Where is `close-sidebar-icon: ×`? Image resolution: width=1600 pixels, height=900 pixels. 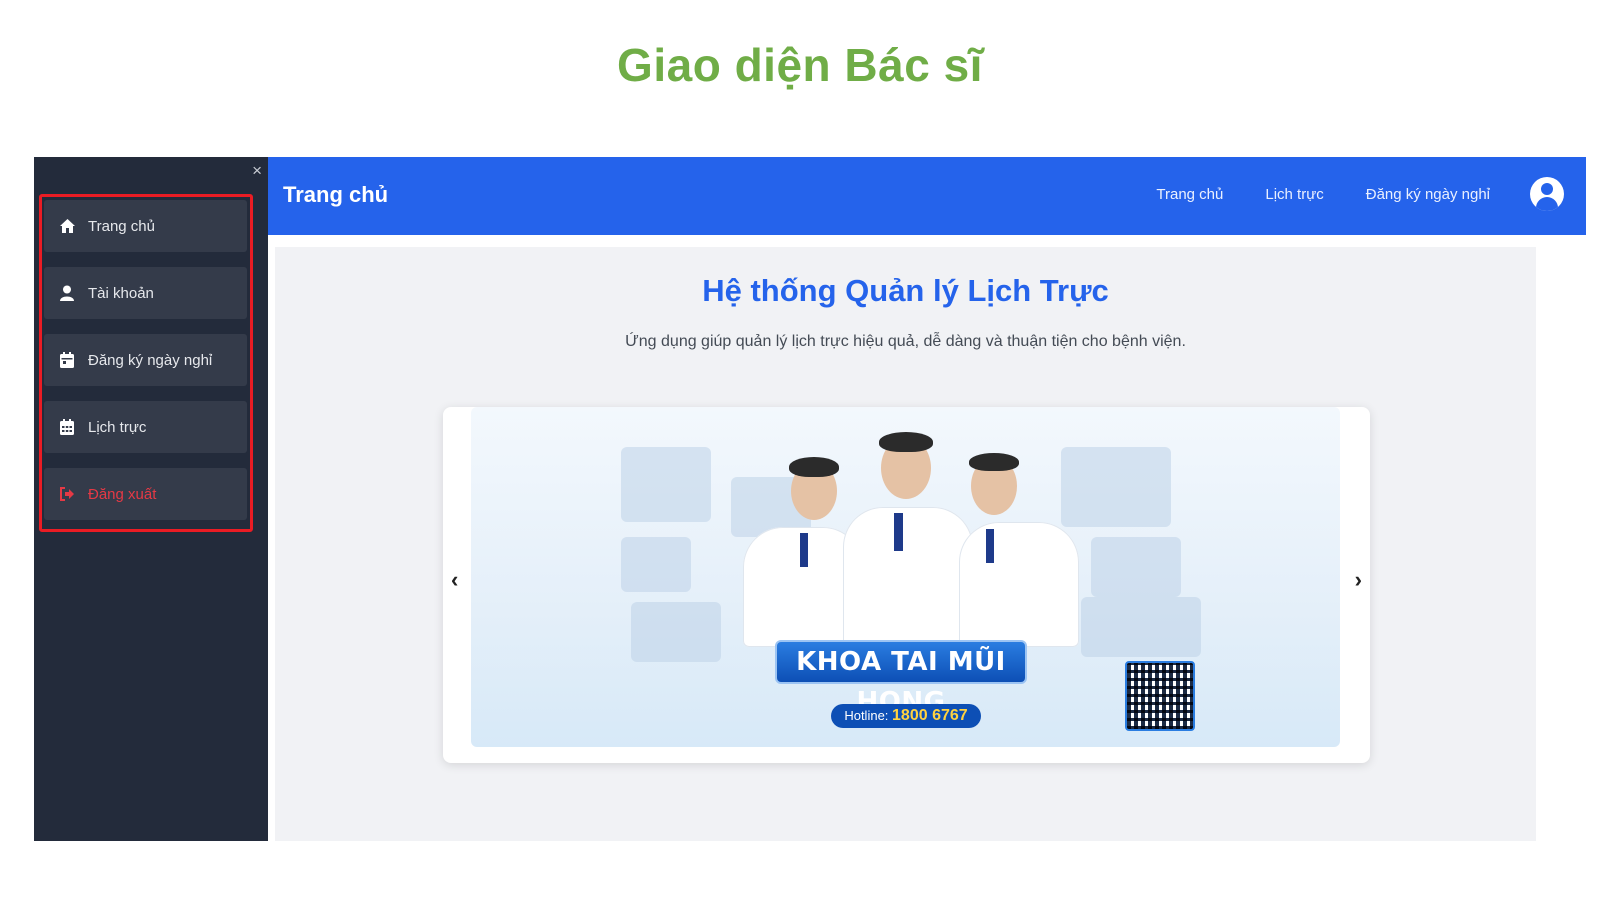
close-sidebar-icon: × is located at coordinates (257, 171).